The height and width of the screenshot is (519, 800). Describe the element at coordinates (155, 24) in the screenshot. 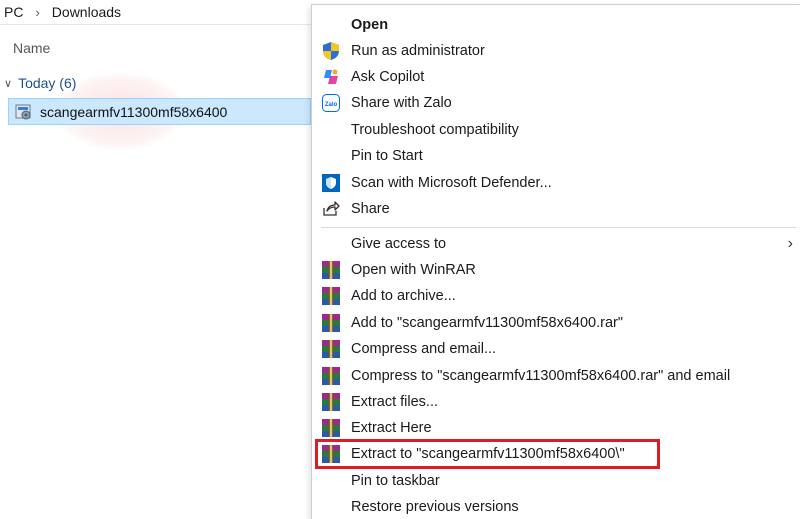

I see `header-divider` at that location.